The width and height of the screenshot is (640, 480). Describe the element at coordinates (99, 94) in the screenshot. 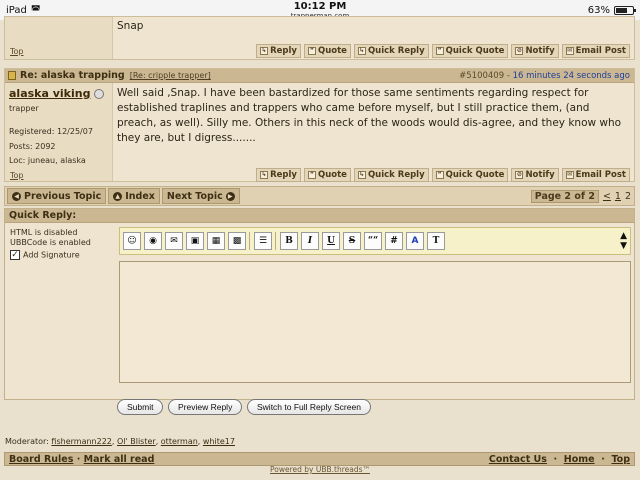

I see `offline-status-icon` at that location.